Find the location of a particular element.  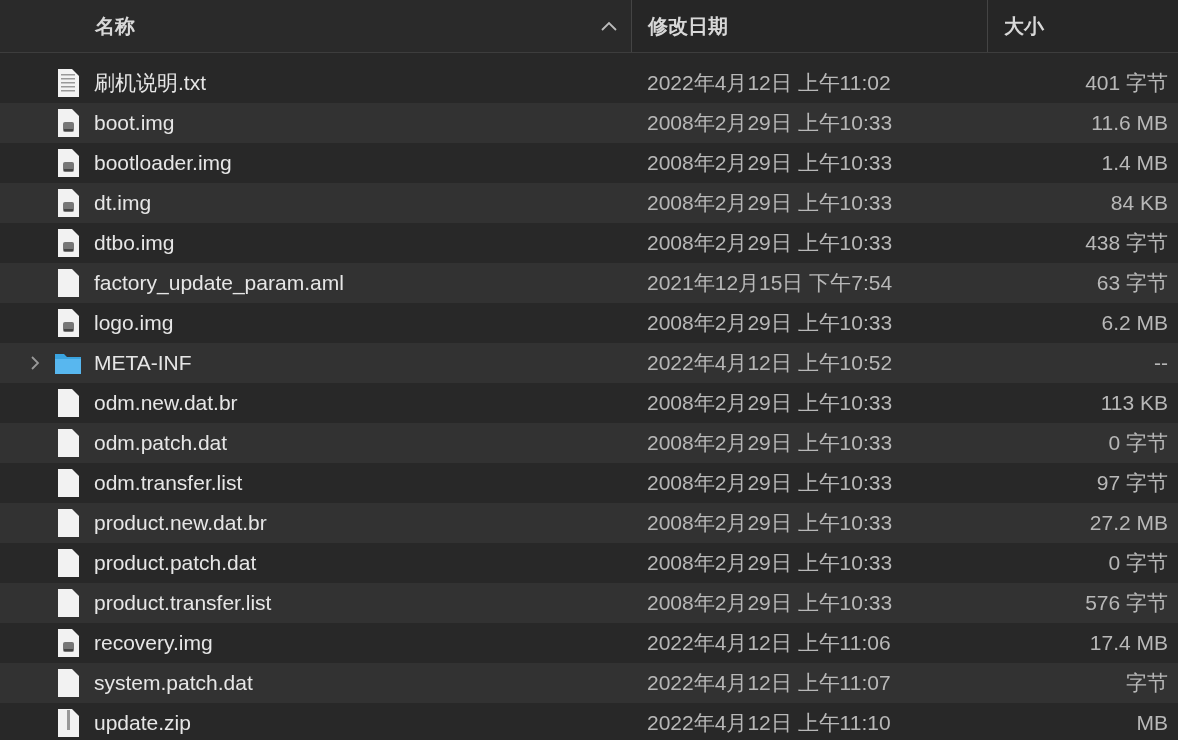

file-name: dtbo.img is located at coordinates (134, 243).